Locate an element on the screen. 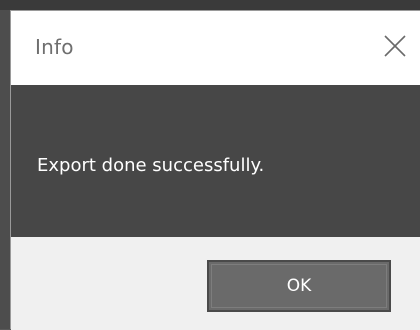 Image resolution: width=420 pixels, height=330 pixels. close-button is located at coordinates (394, 47).